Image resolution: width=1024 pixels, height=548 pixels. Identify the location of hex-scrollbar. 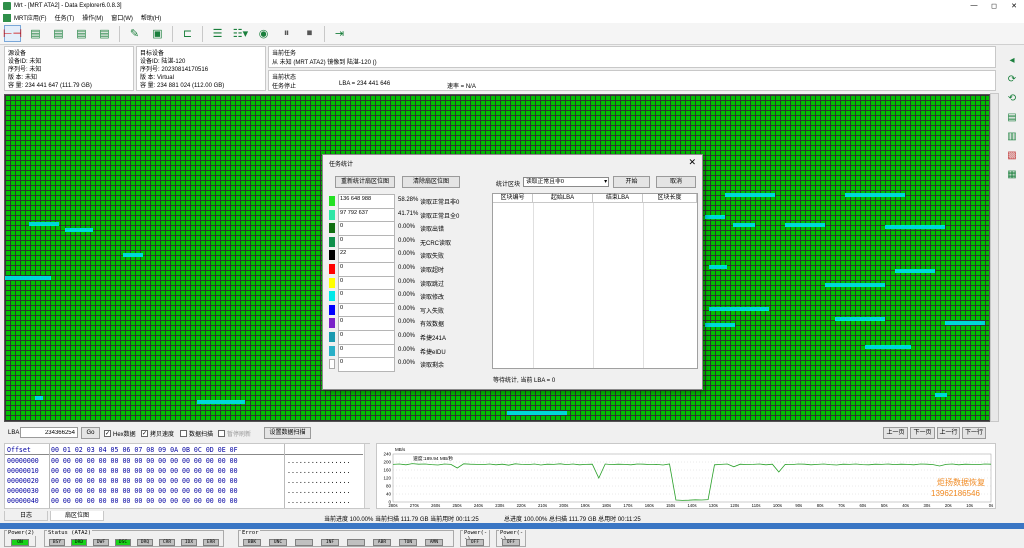
(367, 476).